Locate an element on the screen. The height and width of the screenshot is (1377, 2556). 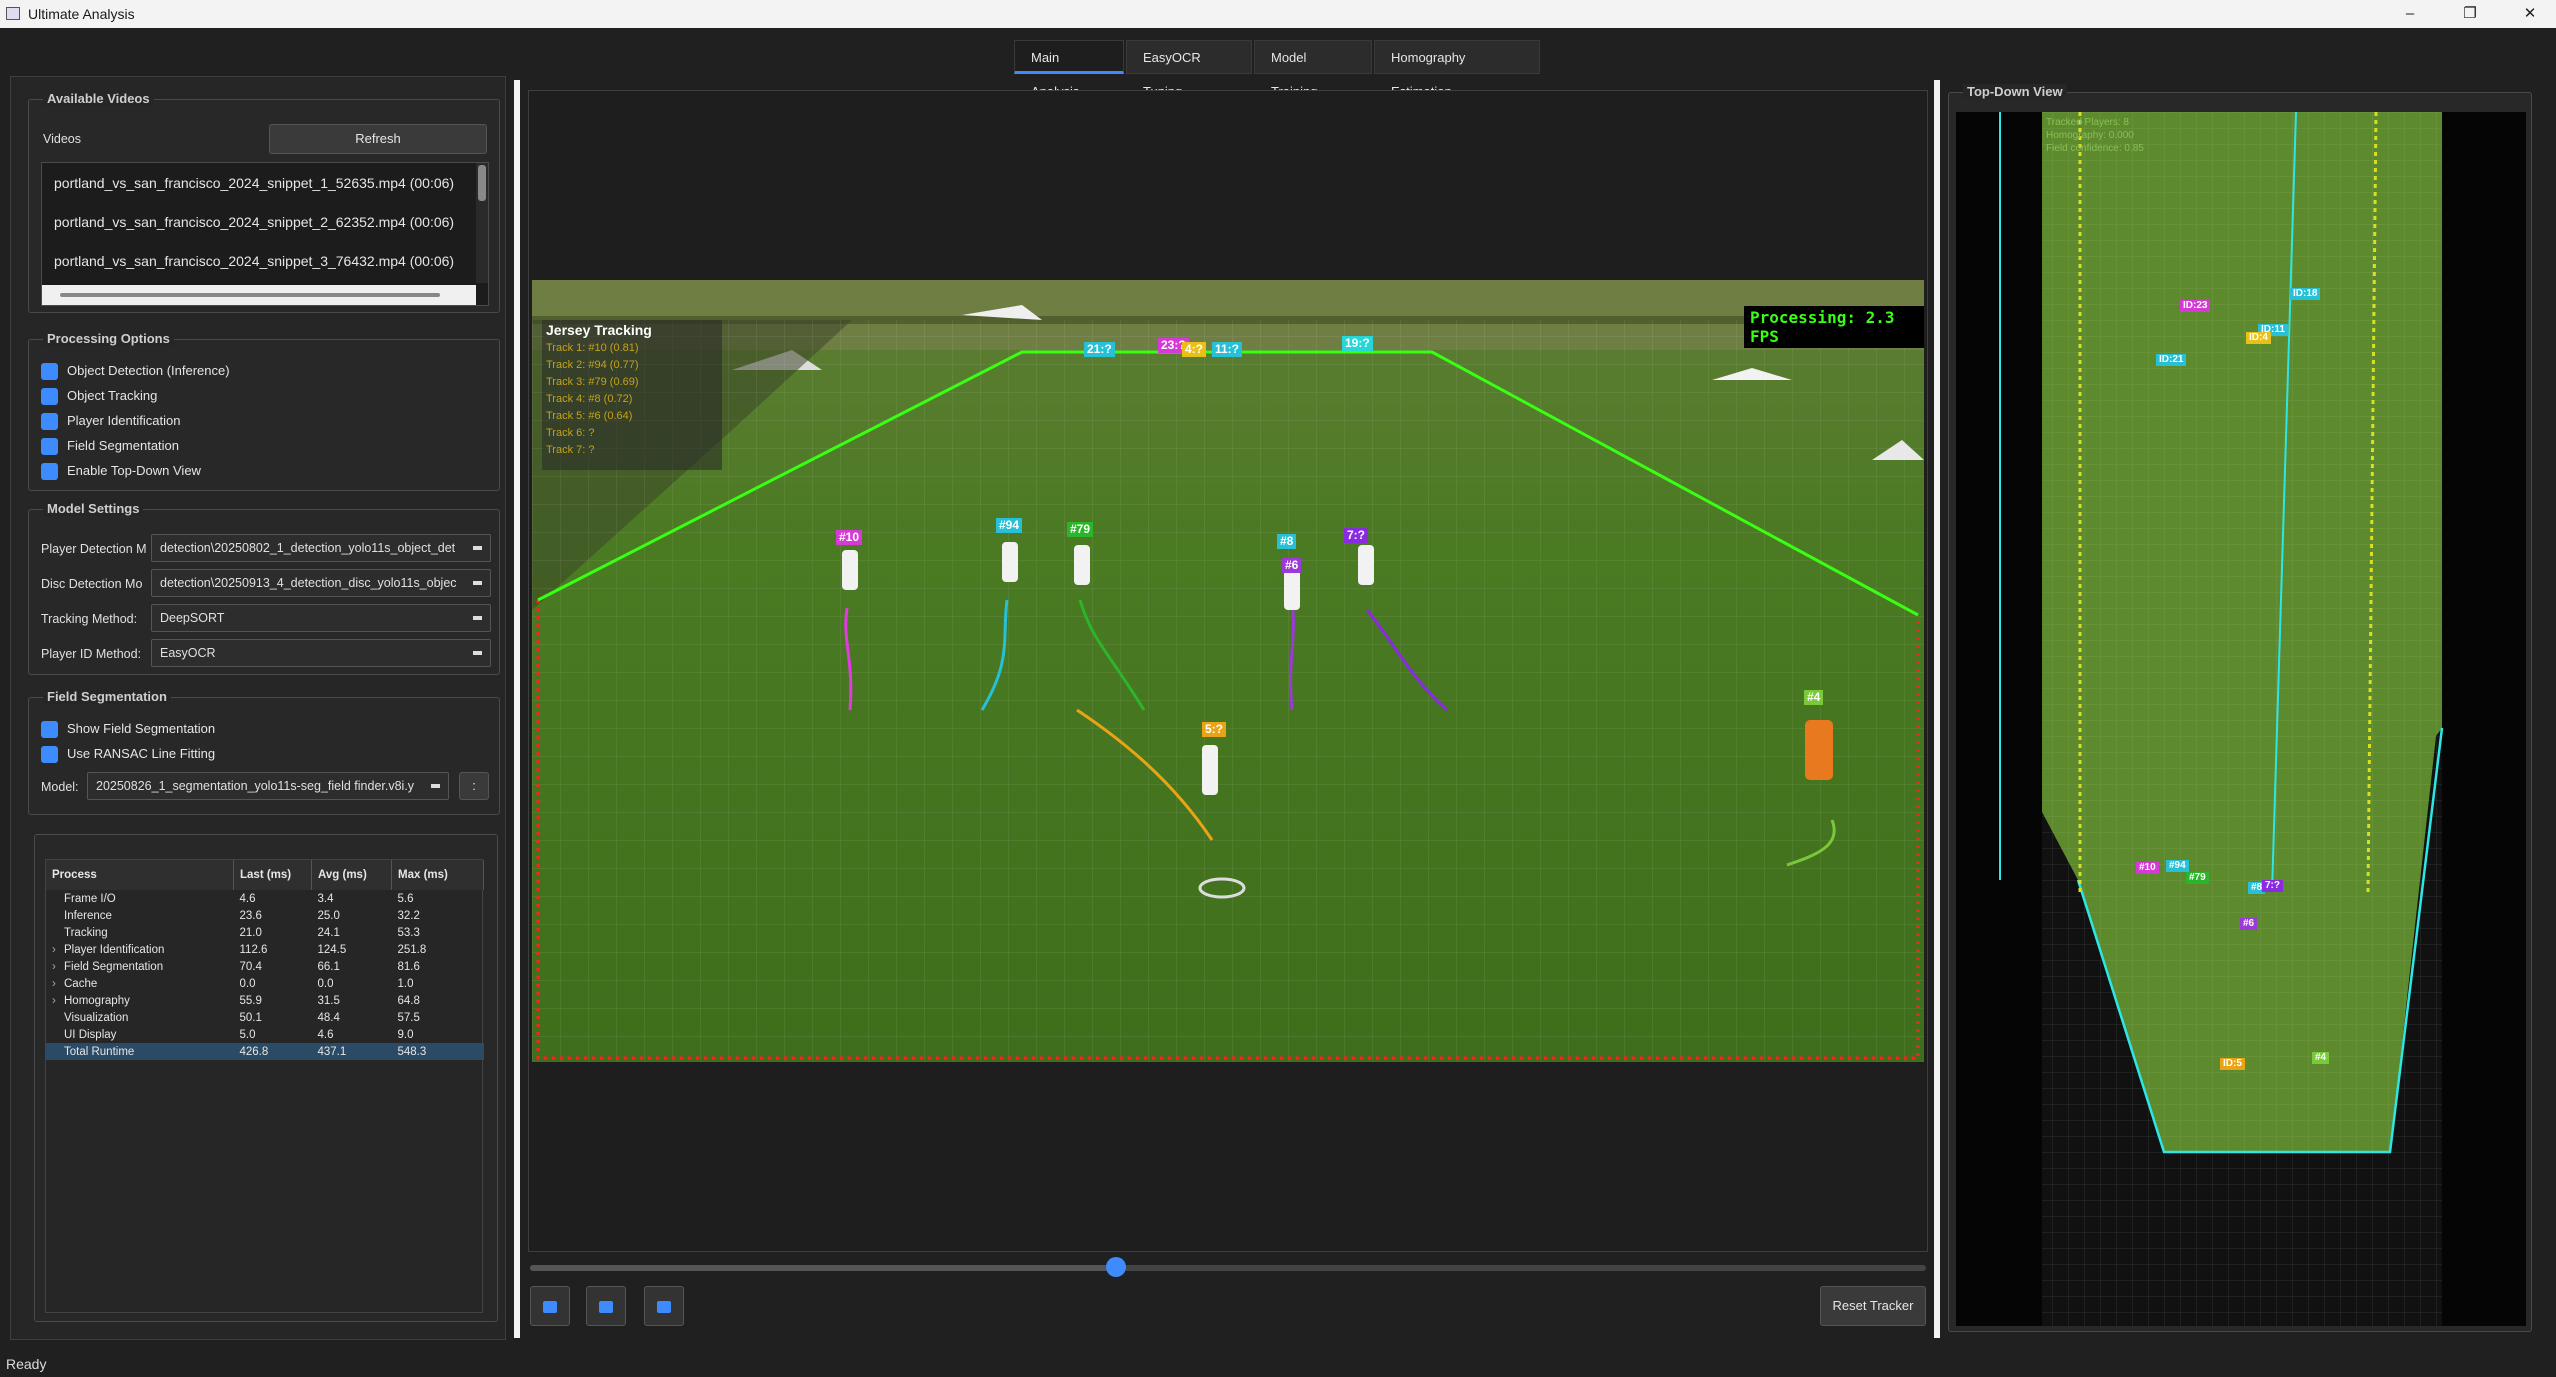
avg-ms-cell: 4.6 is located at coordinates (325, 1034).